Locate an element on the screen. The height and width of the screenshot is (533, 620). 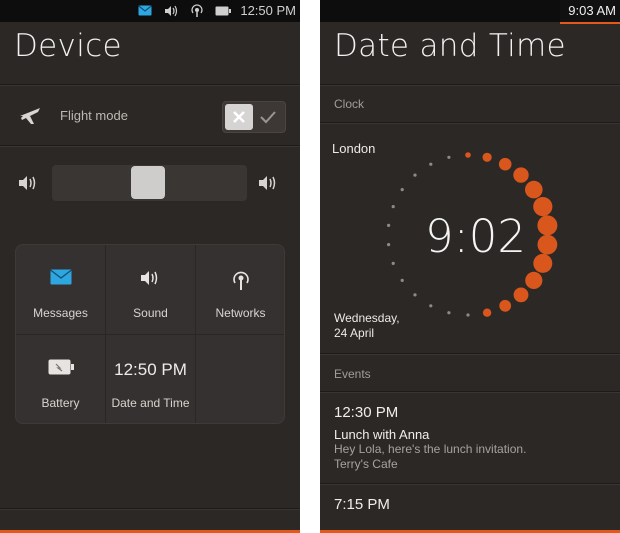
tile-label: Date and Time is located at coordinates (150, 403).